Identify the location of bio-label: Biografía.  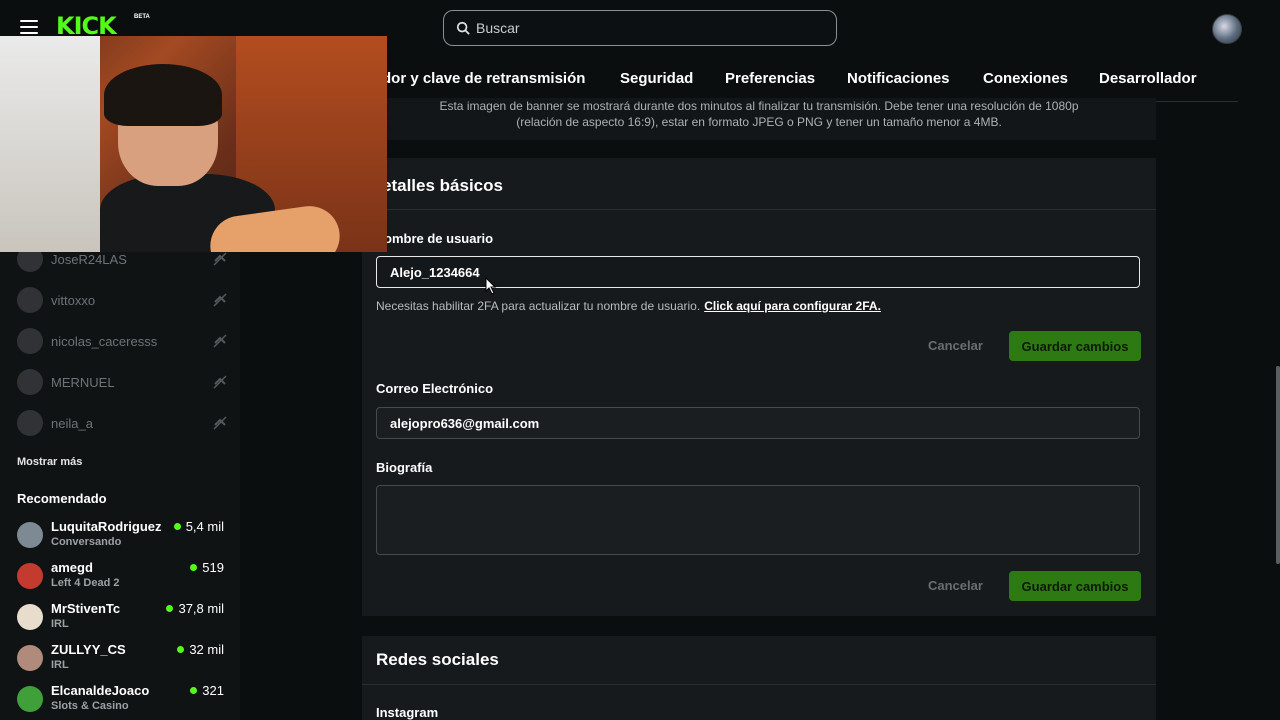
(404, 467).